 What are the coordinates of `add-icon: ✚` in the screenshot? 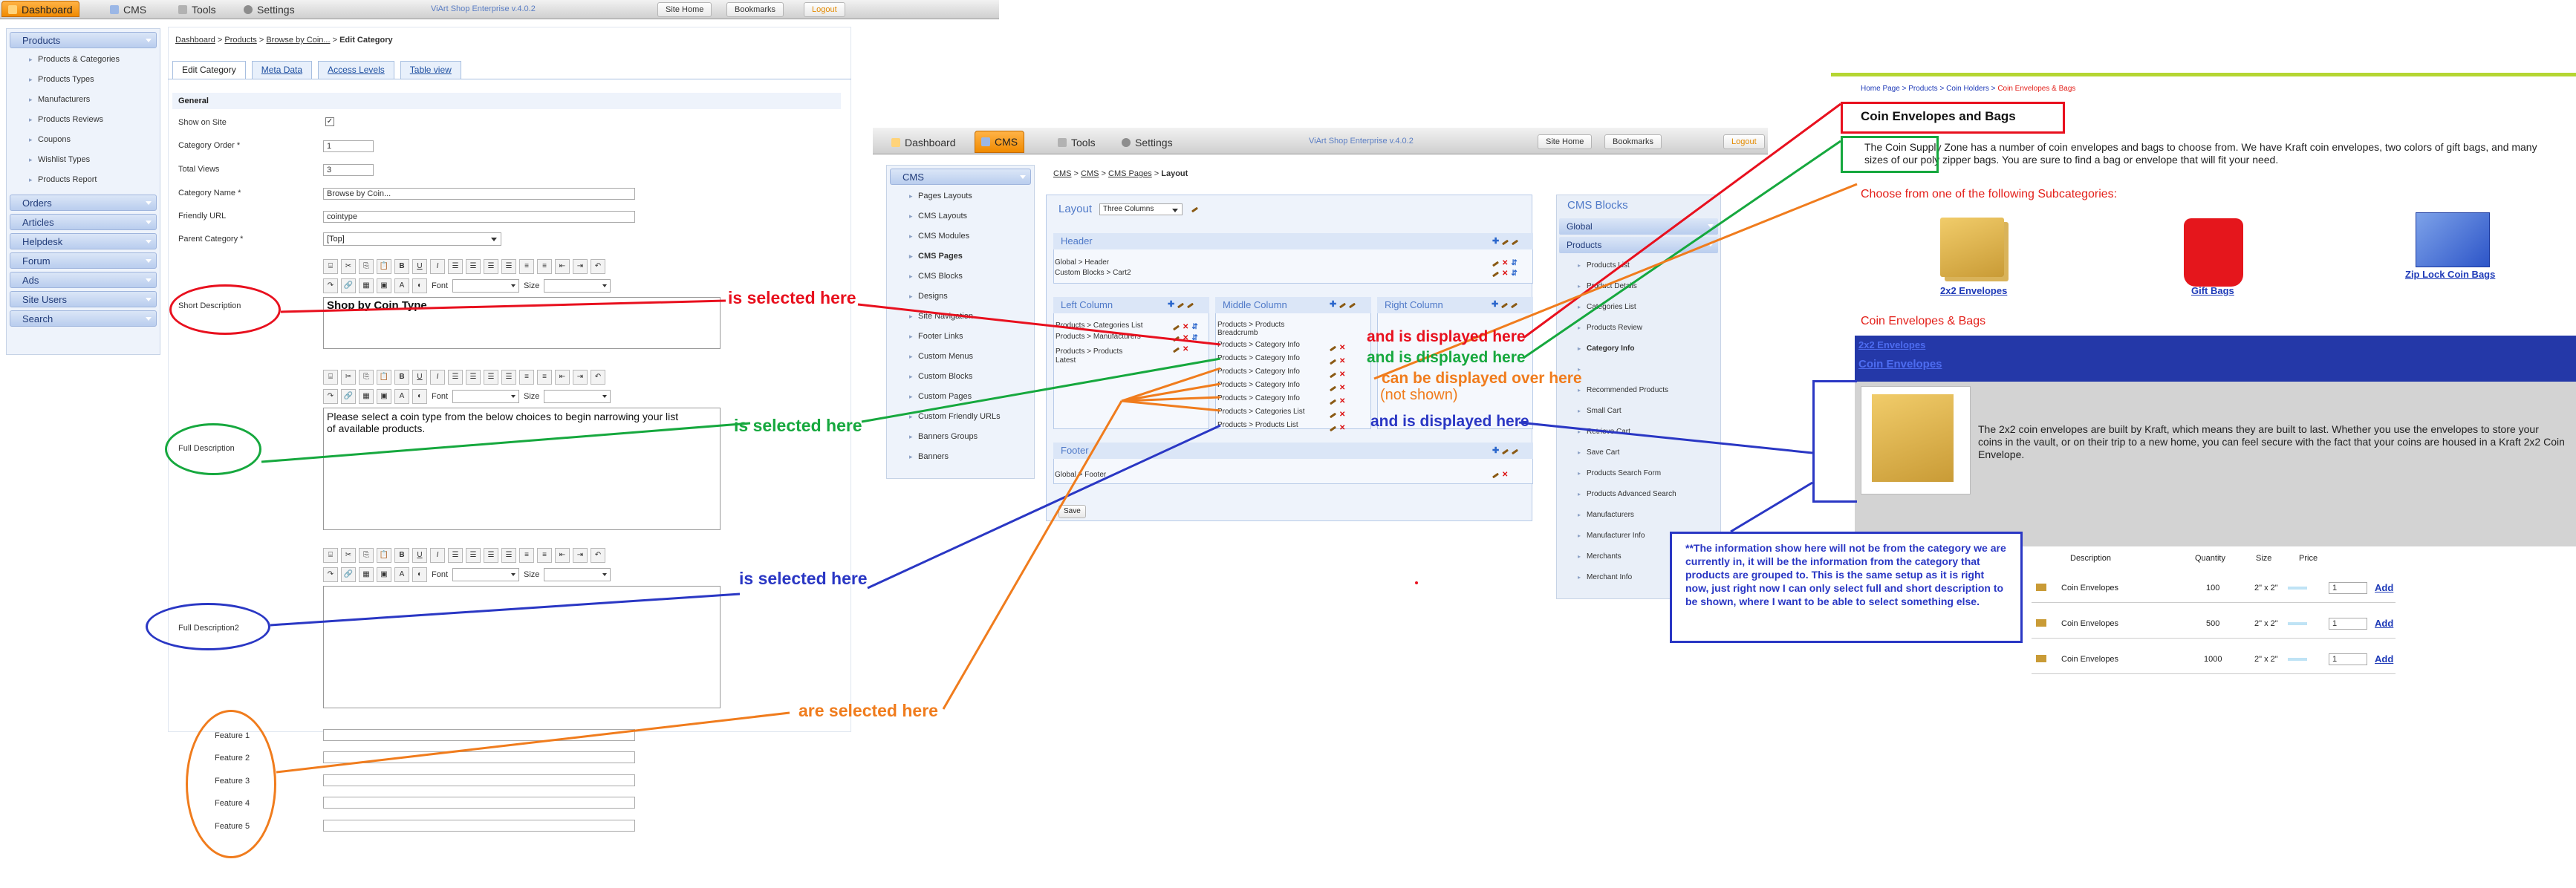 It's located at (1495, 304).